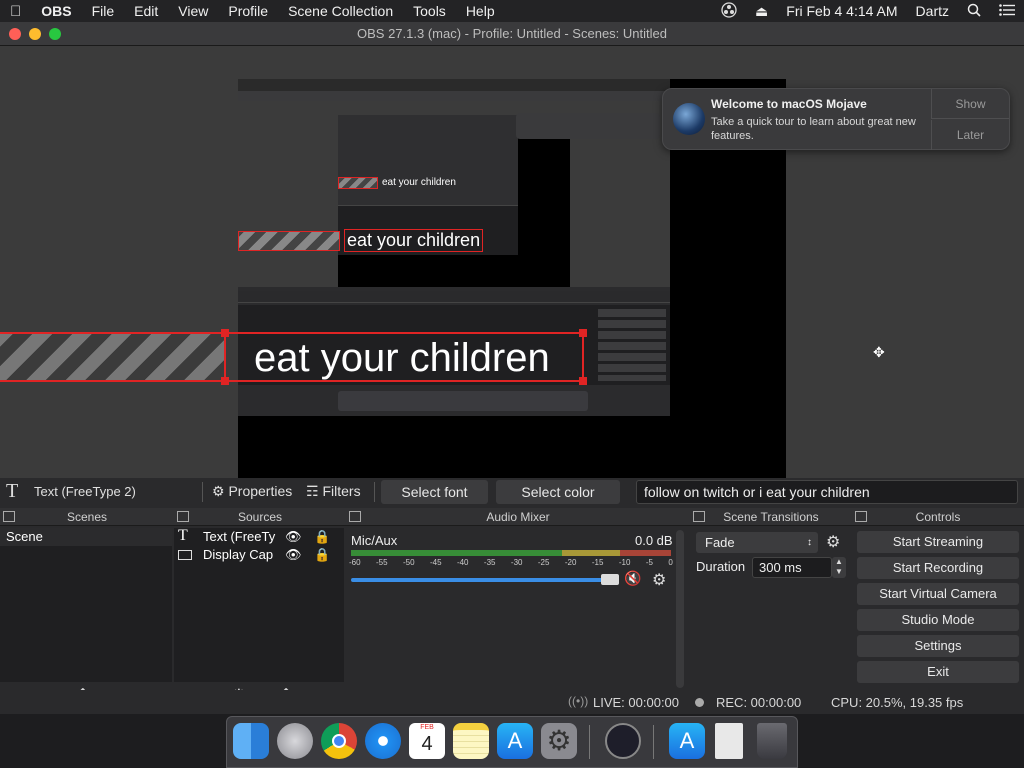  I want to click on obs-studio-icon, so click(623, 741).